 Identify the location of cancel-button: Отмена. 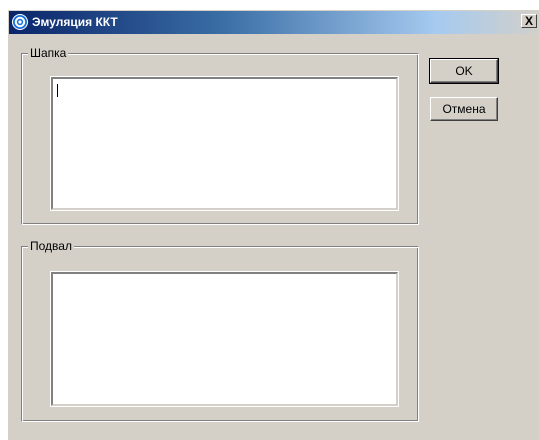
(464, 109).